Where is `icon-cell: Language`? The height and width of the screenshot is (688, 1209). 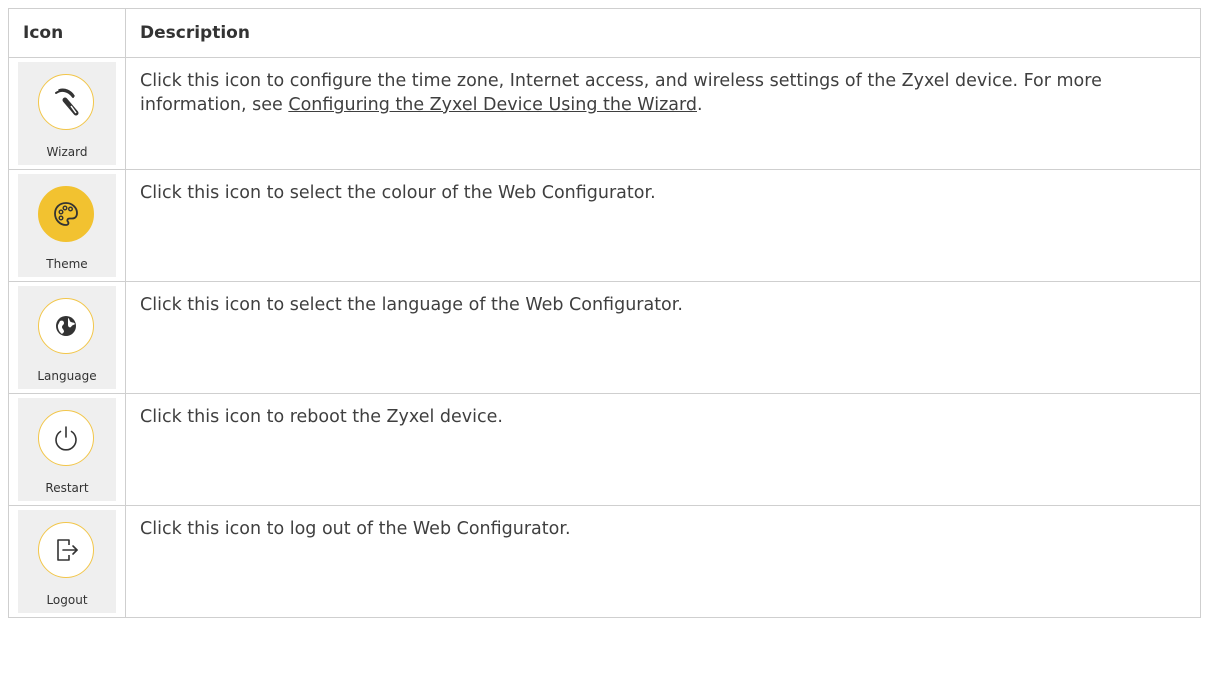
icon-cell: Language is located at coordinates (67, 337).